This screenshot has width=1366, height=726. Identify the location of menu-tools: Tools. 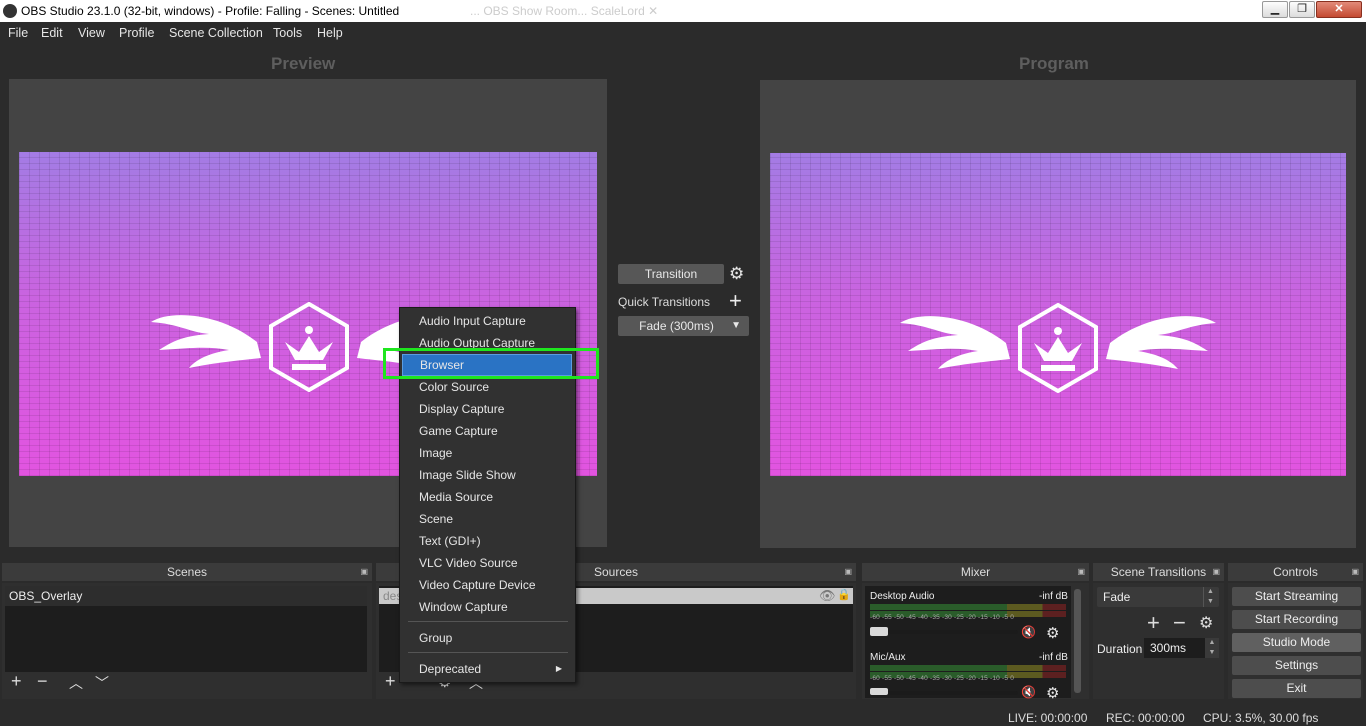
(287, 33).